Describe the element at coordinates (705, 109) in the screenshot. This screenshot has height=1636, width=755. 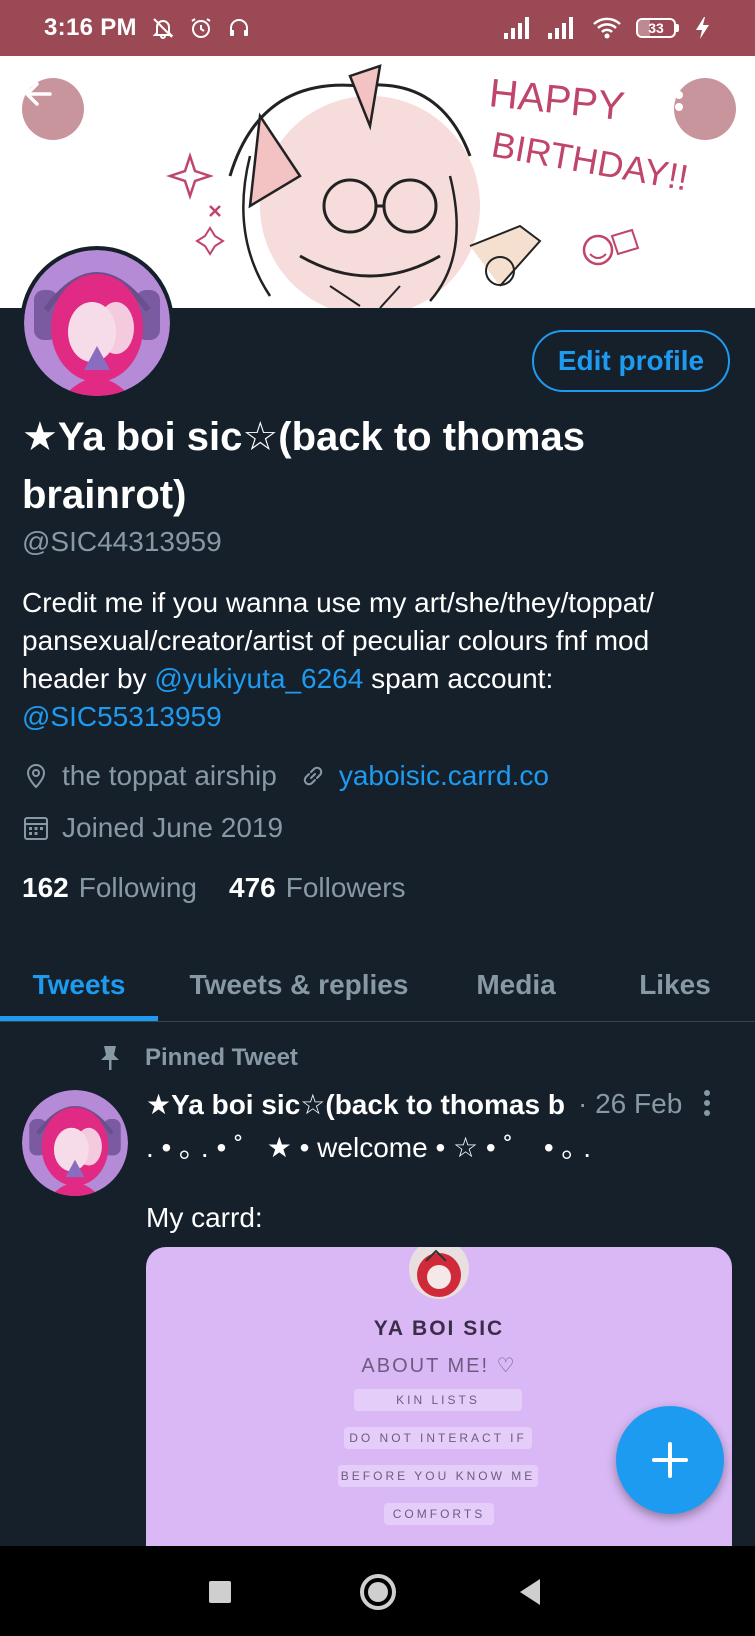
I see `more-options-button` at that location.